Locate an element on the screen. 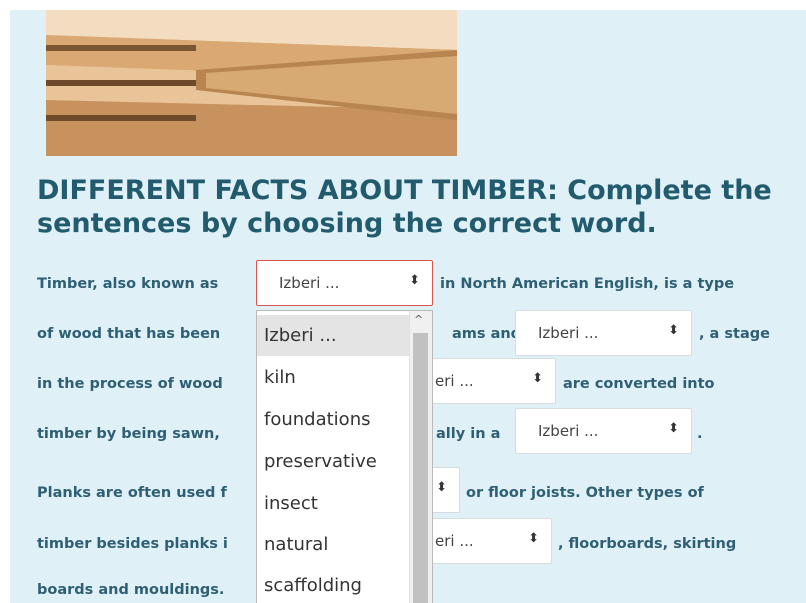  dropdown-option: foundations is located at coordinates (333, 419).